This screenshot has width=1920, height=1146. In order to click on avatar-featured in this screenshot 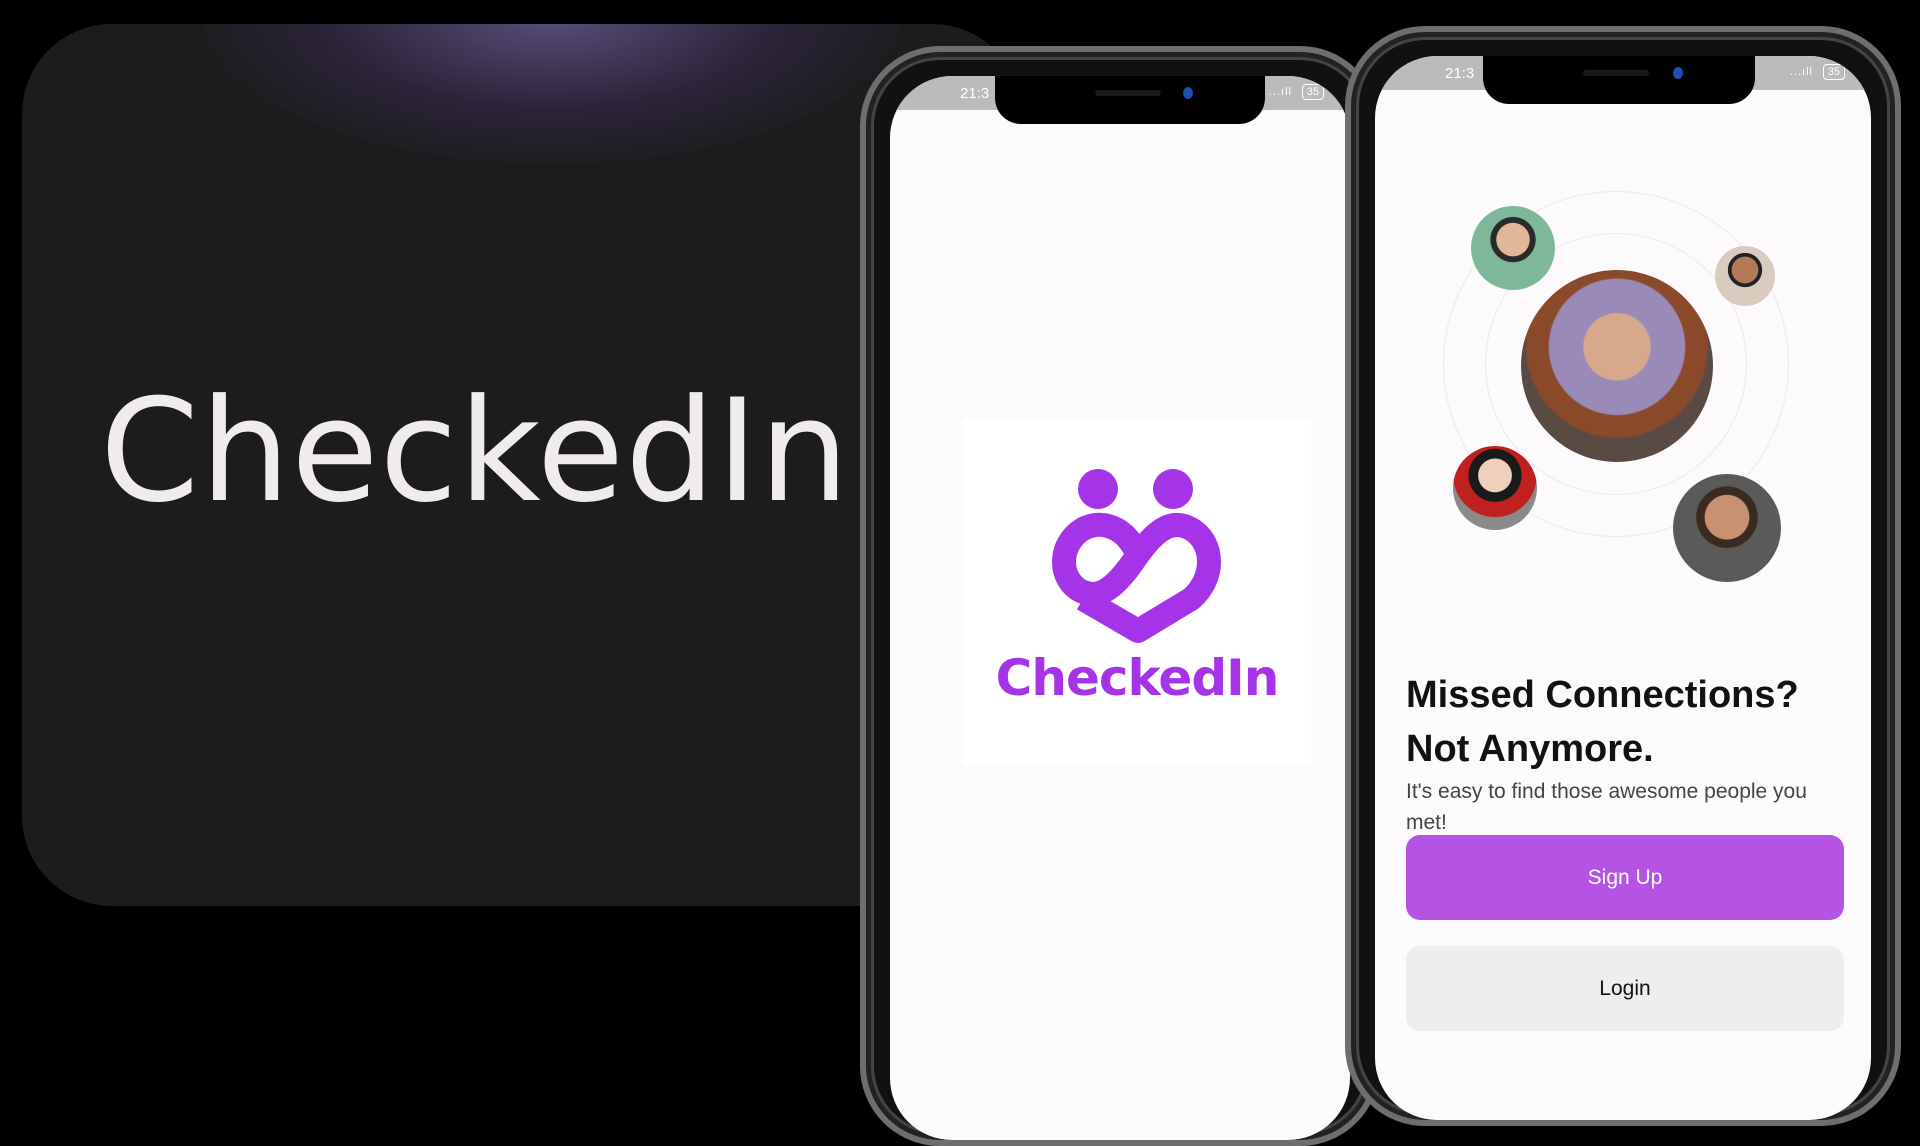, I will do `click(1617, 366)`.